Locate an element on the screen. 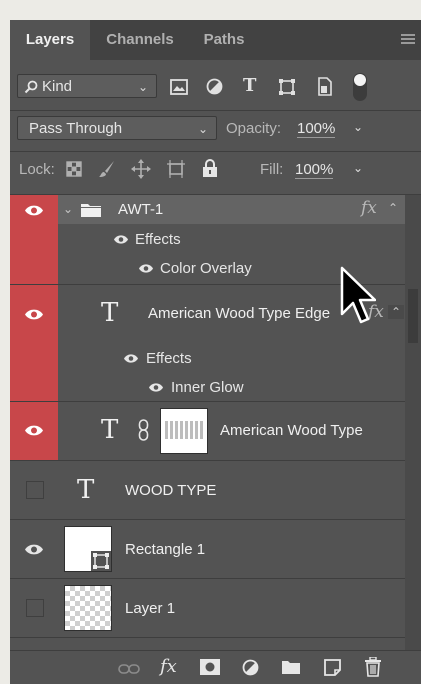  layer-row-text: T WOOD TYPE is located at coordinates (207, 490).